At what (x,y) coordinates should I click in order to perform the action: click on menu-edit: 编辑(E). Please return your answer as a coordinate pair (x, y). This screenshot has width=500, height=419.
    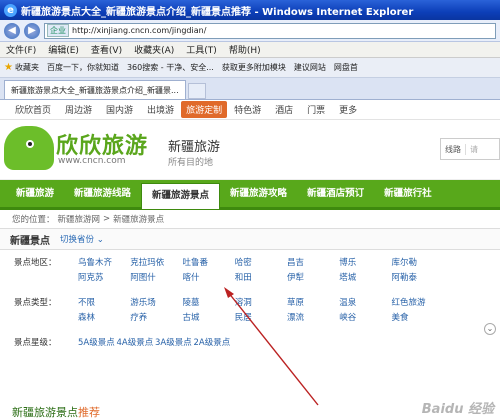
    Looking at the image, I should click on (63, 49).